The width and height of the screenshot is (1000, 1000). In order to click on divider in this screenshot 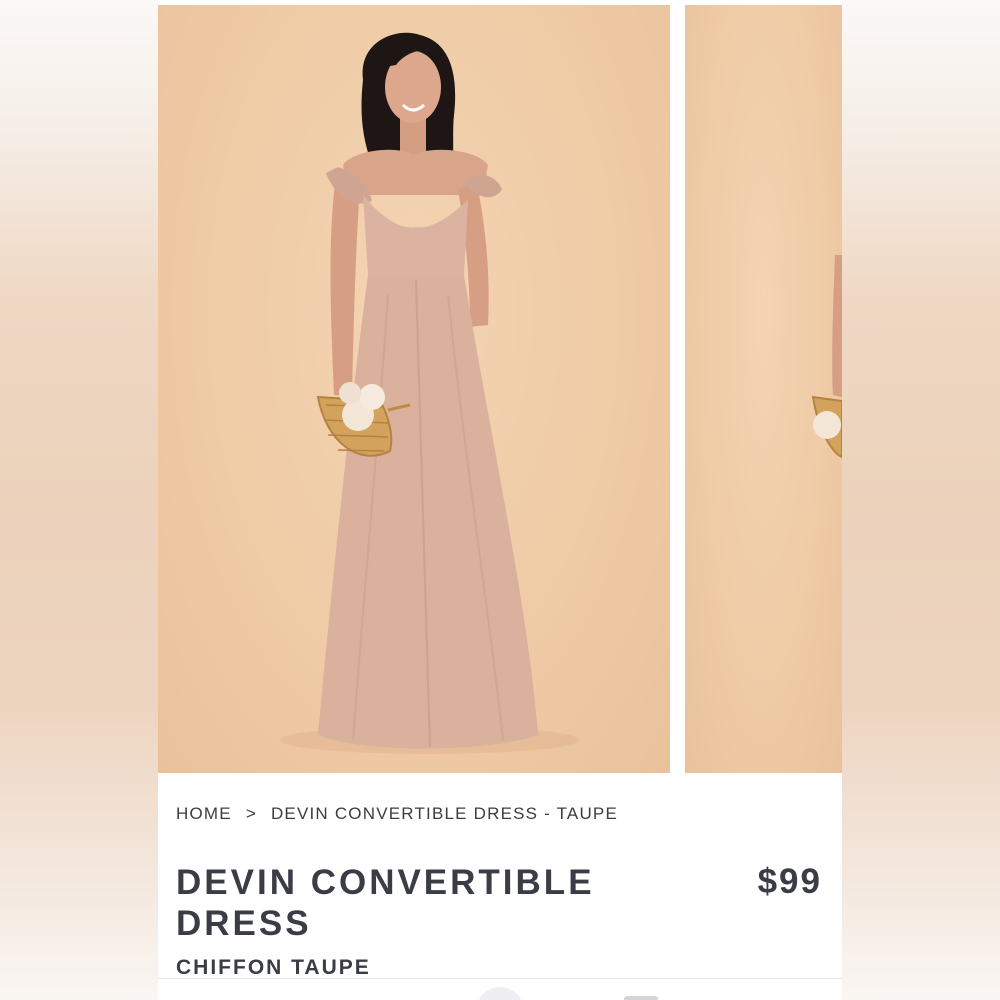, I will do `click(500, 978)`.